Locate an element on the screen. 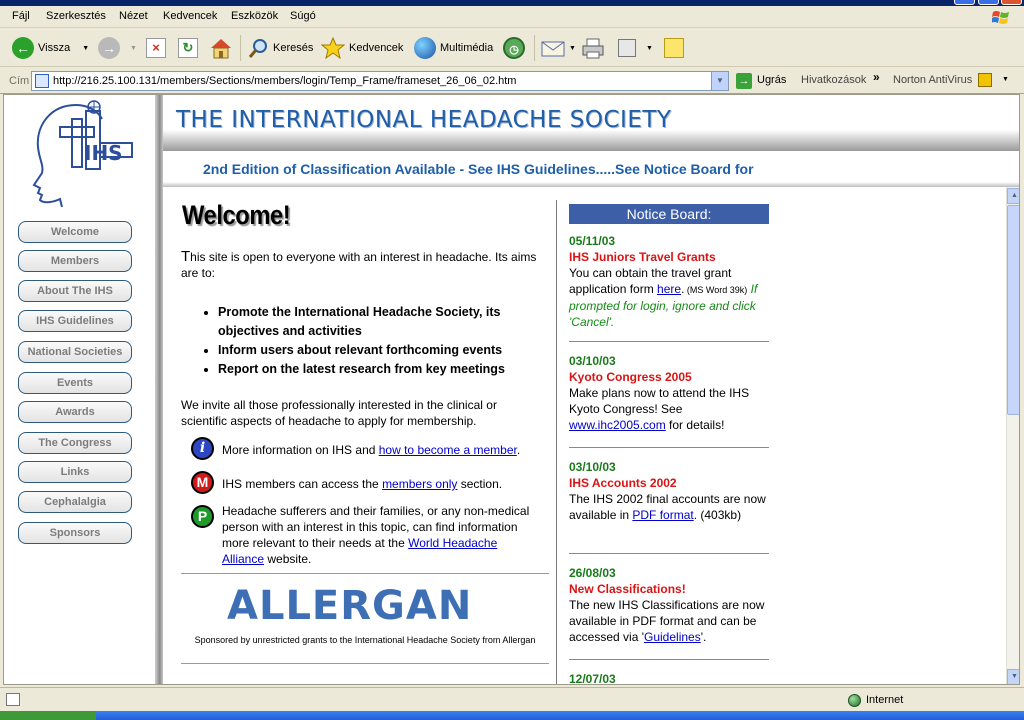  notice-board-title: Notice Board: is located at coordinates (669, 214).